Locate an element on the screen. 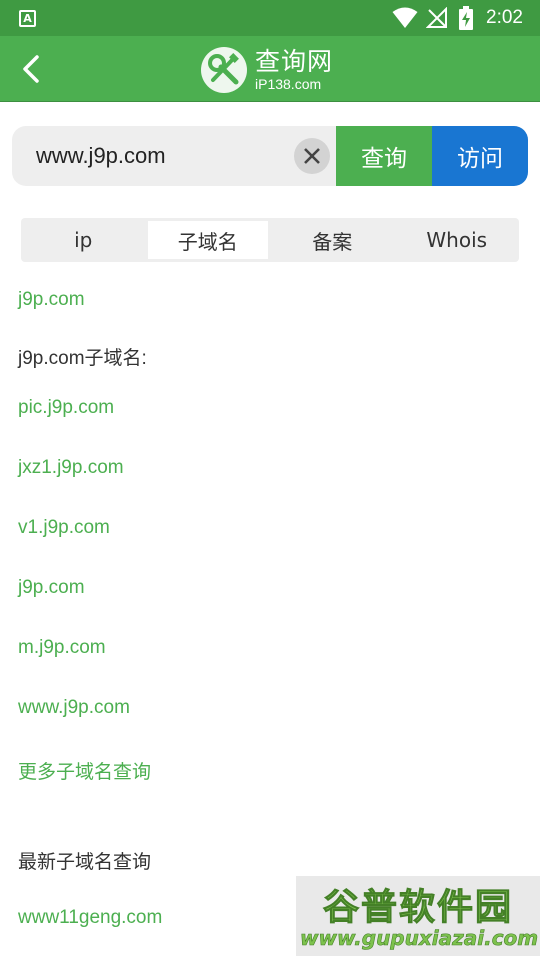 This screenshot has width=540, height=960. domain-link: j9p.com is located at coordinates (51, 300).